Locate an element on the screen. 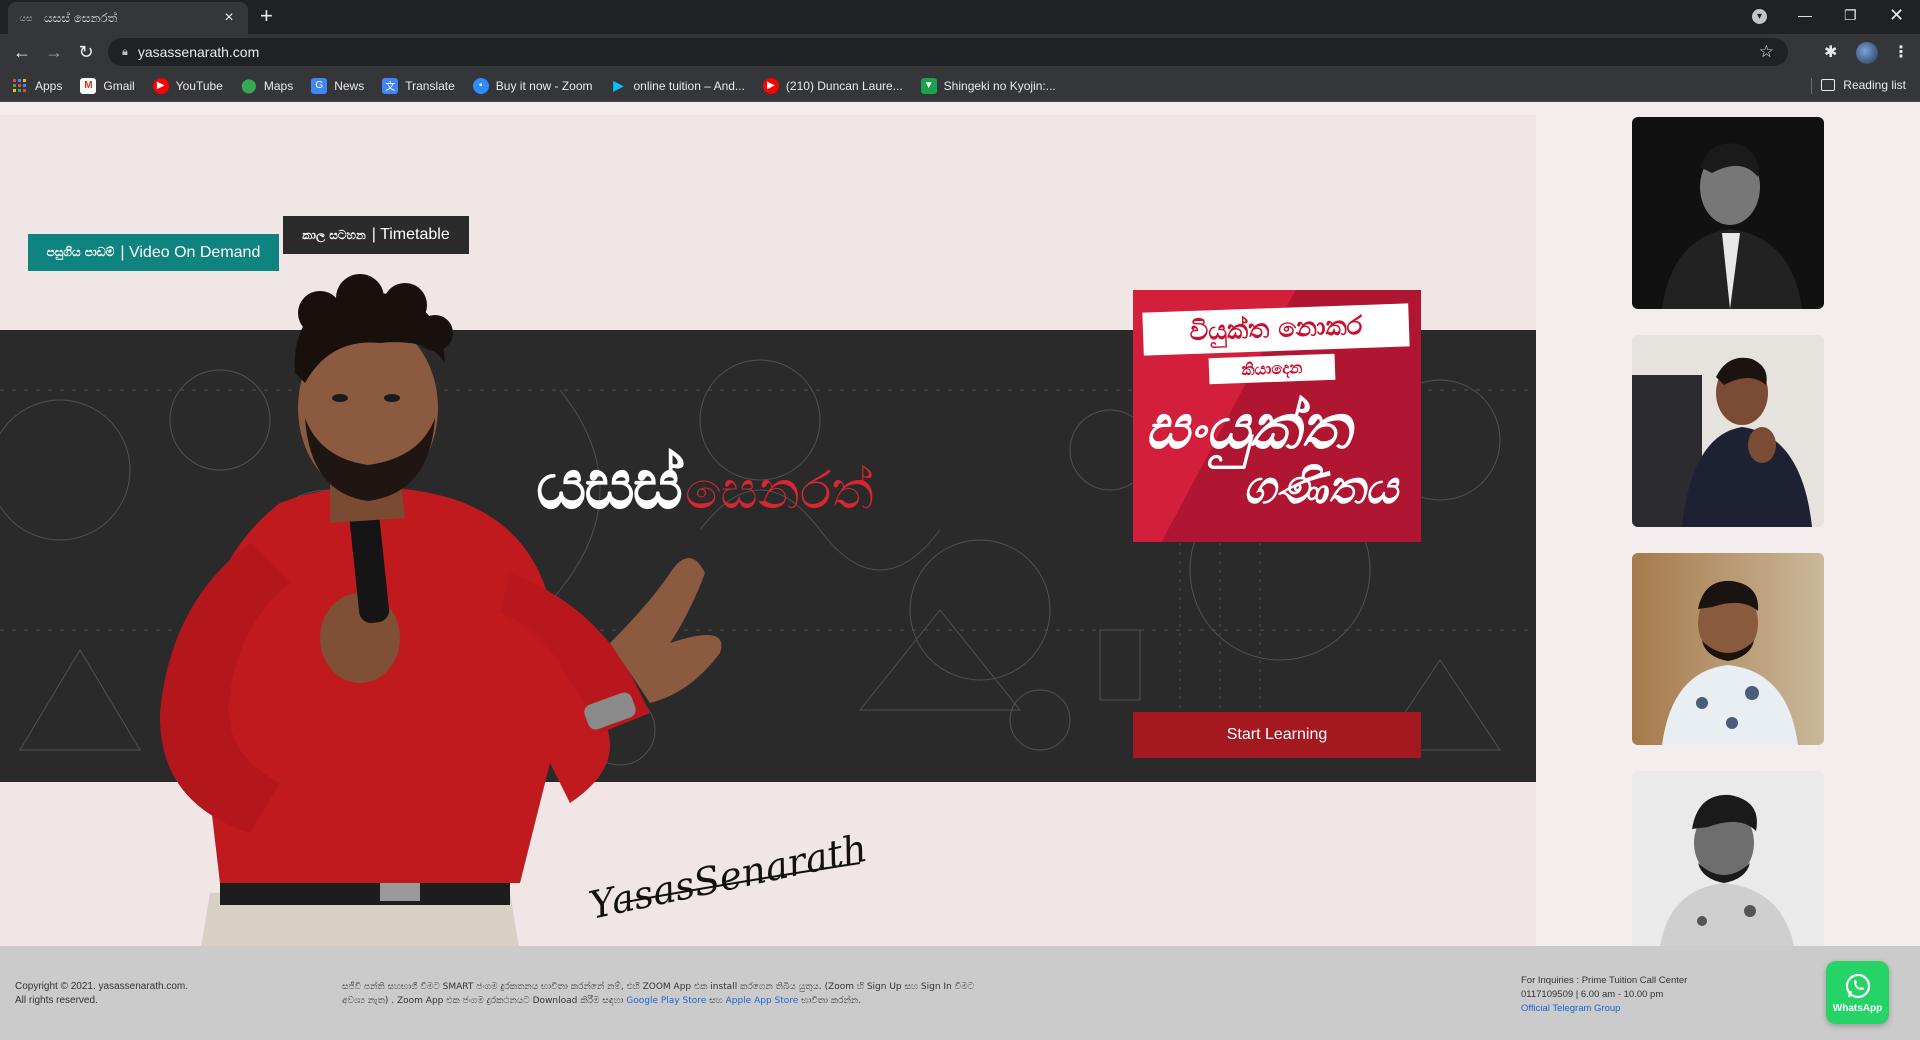 Image resolution: width=1920 pixels, height=1040 pixels. bookmark-zoom: ▪ Buy it now - Zoom is located at coordinates (532, 85).